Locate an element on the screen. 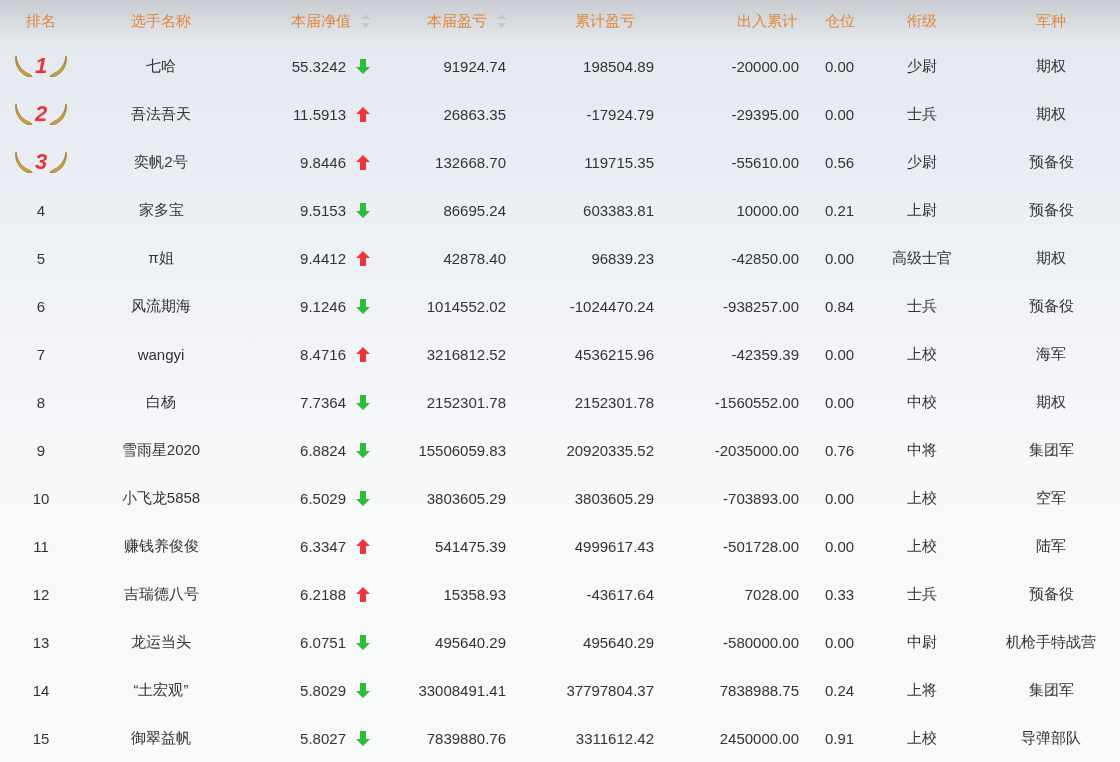 This screenshot has height=762, width=1120. table-cell: 高级士官 is located at coordinates (922, 258).